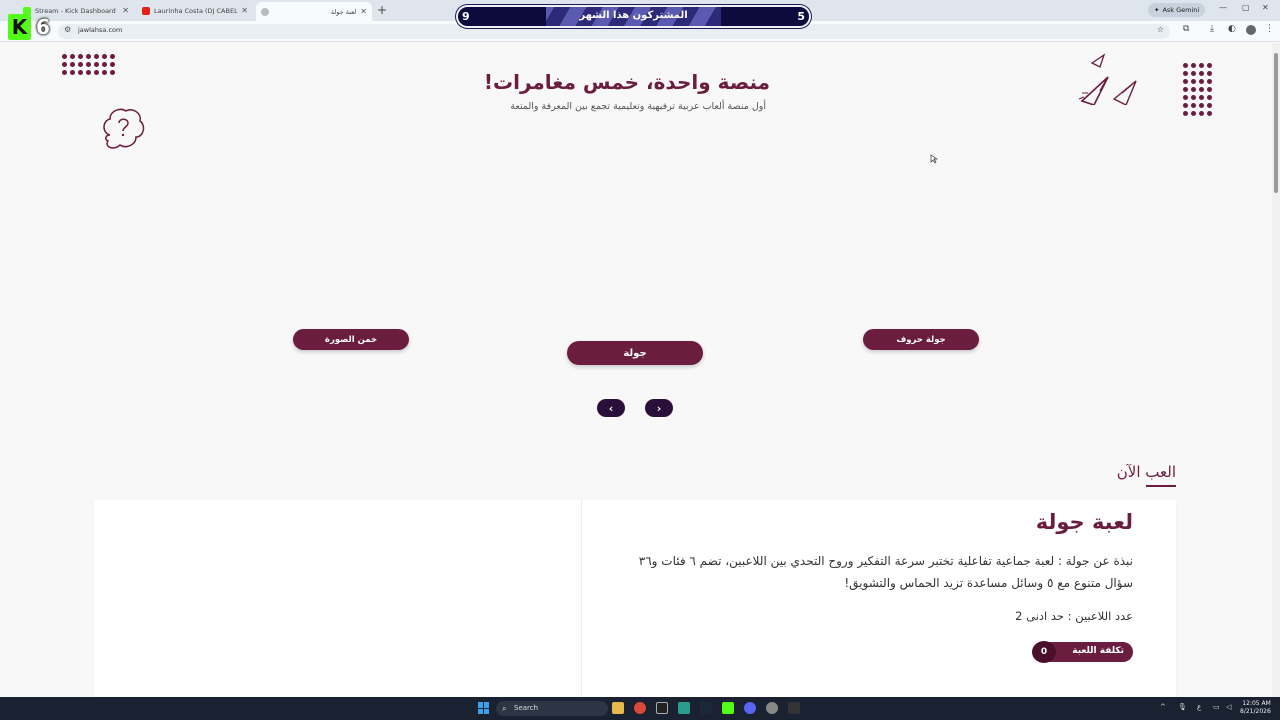  What do you see at coordinates (552, 708) in the screenshot?
I see `taskbar-search: ⌕ Search` at bounding box center [552, 708].